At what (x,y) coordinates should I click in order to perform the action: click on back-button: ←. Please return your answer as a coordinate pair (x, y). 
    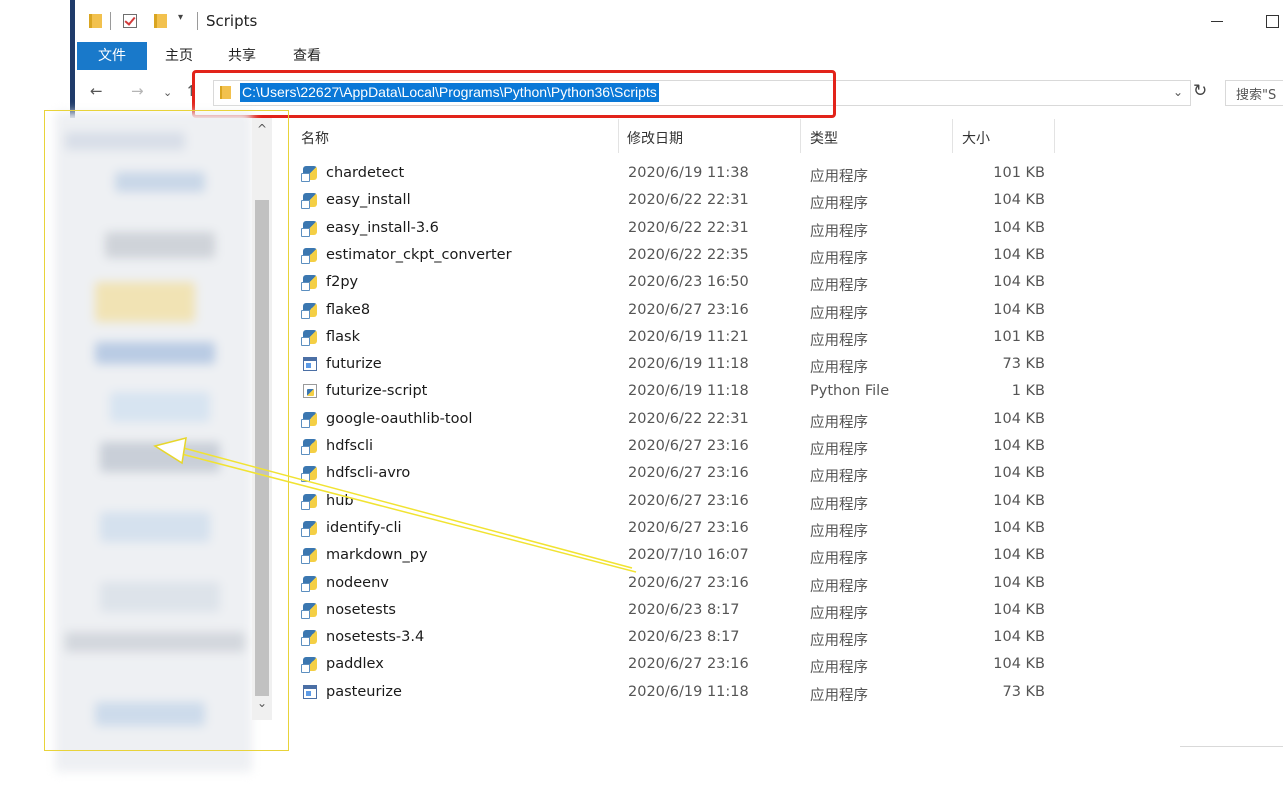
    Looking at the image, I should click on (96, 91).